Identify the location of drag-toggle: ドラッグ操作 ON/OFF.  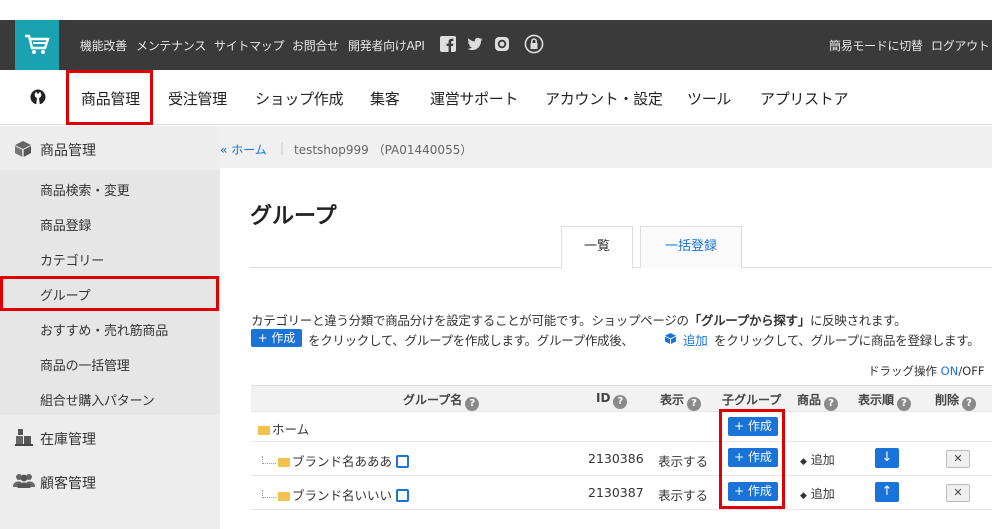
(926, 371).